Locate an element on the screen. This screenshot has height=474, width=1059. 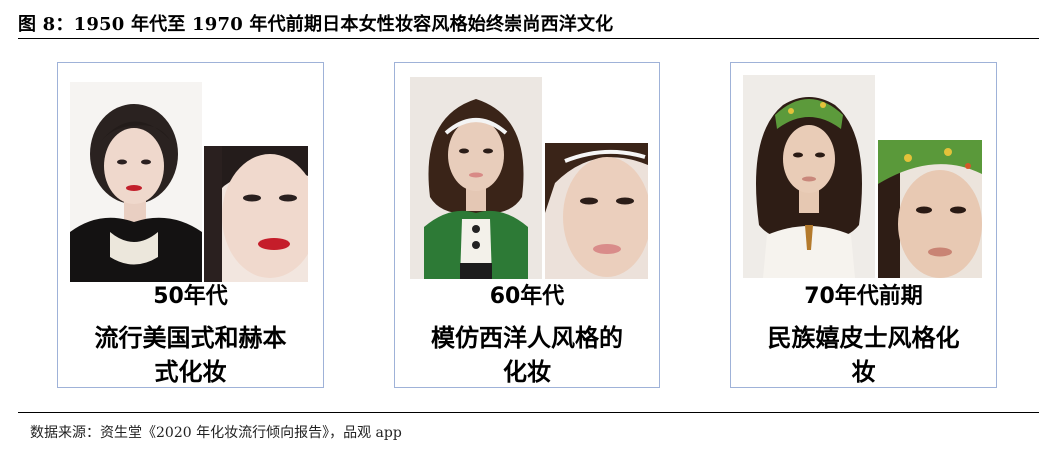
portrait-photo-50s is located at coordinates (136, 182).